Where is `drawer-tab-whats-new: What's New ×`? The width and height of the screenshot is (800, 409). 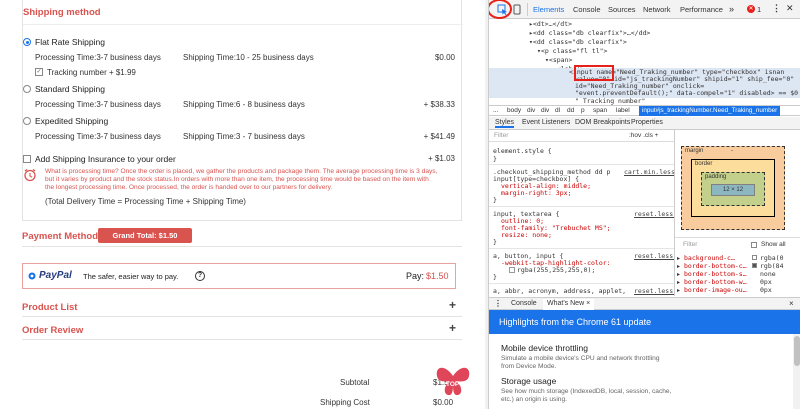
drawer-tab-whats-new: What's New × is located at coordinates (569, 304).